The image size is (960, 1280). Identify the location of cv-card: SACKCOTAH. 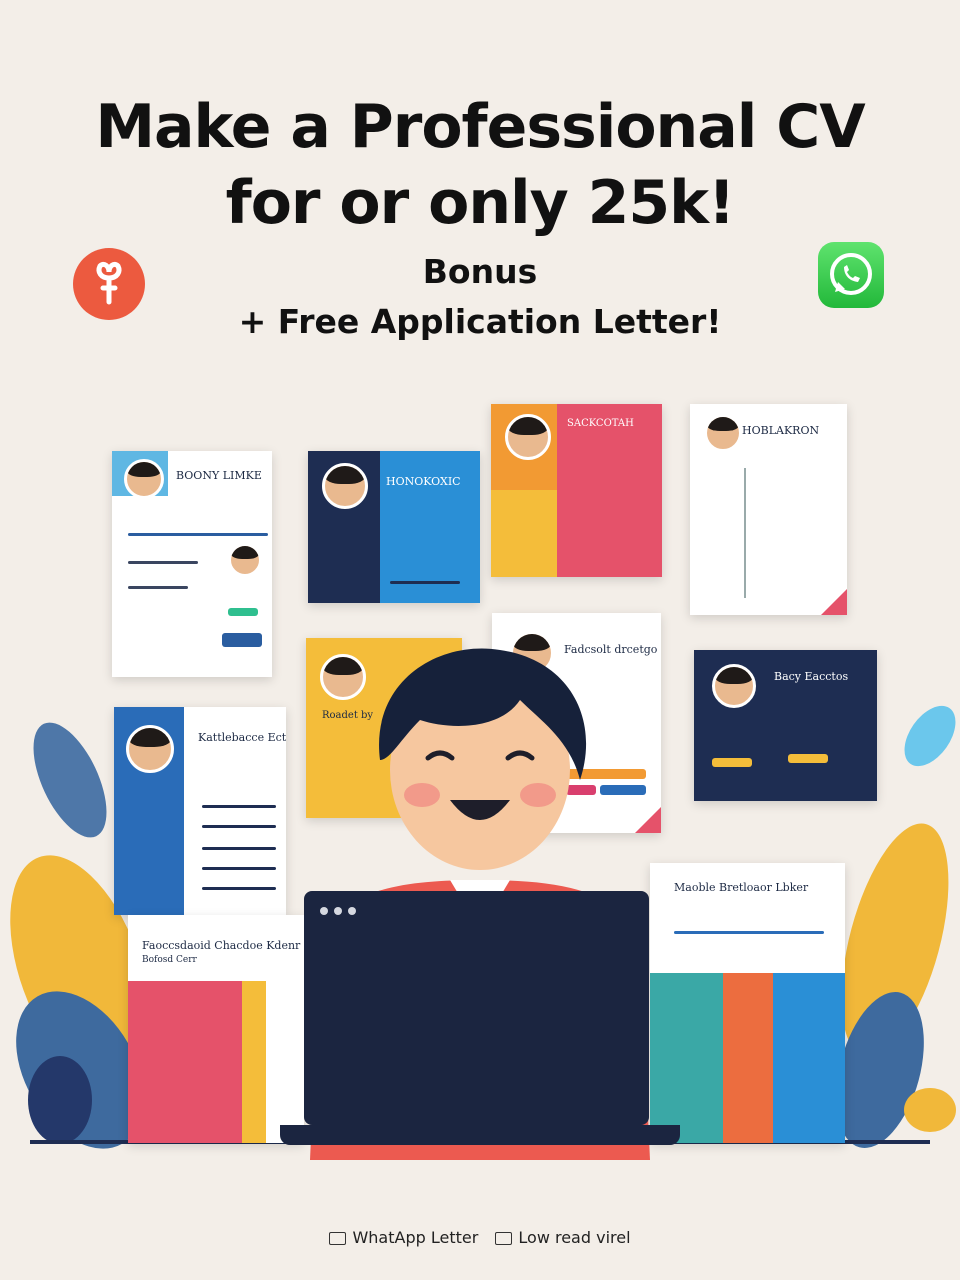
(576, 490).